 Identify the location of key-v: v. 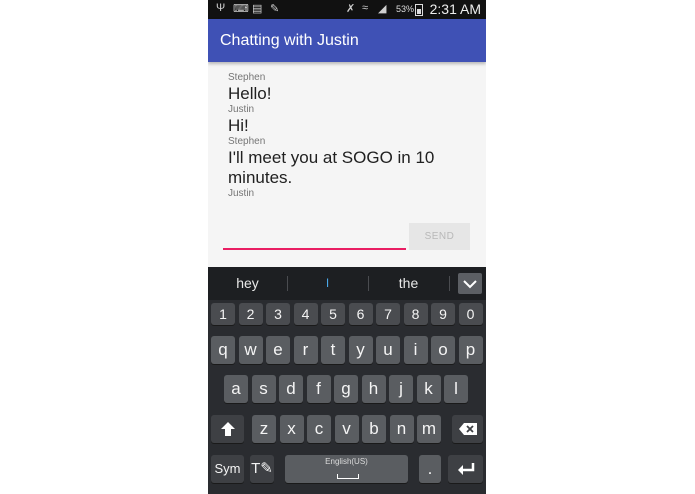
(346, 429).